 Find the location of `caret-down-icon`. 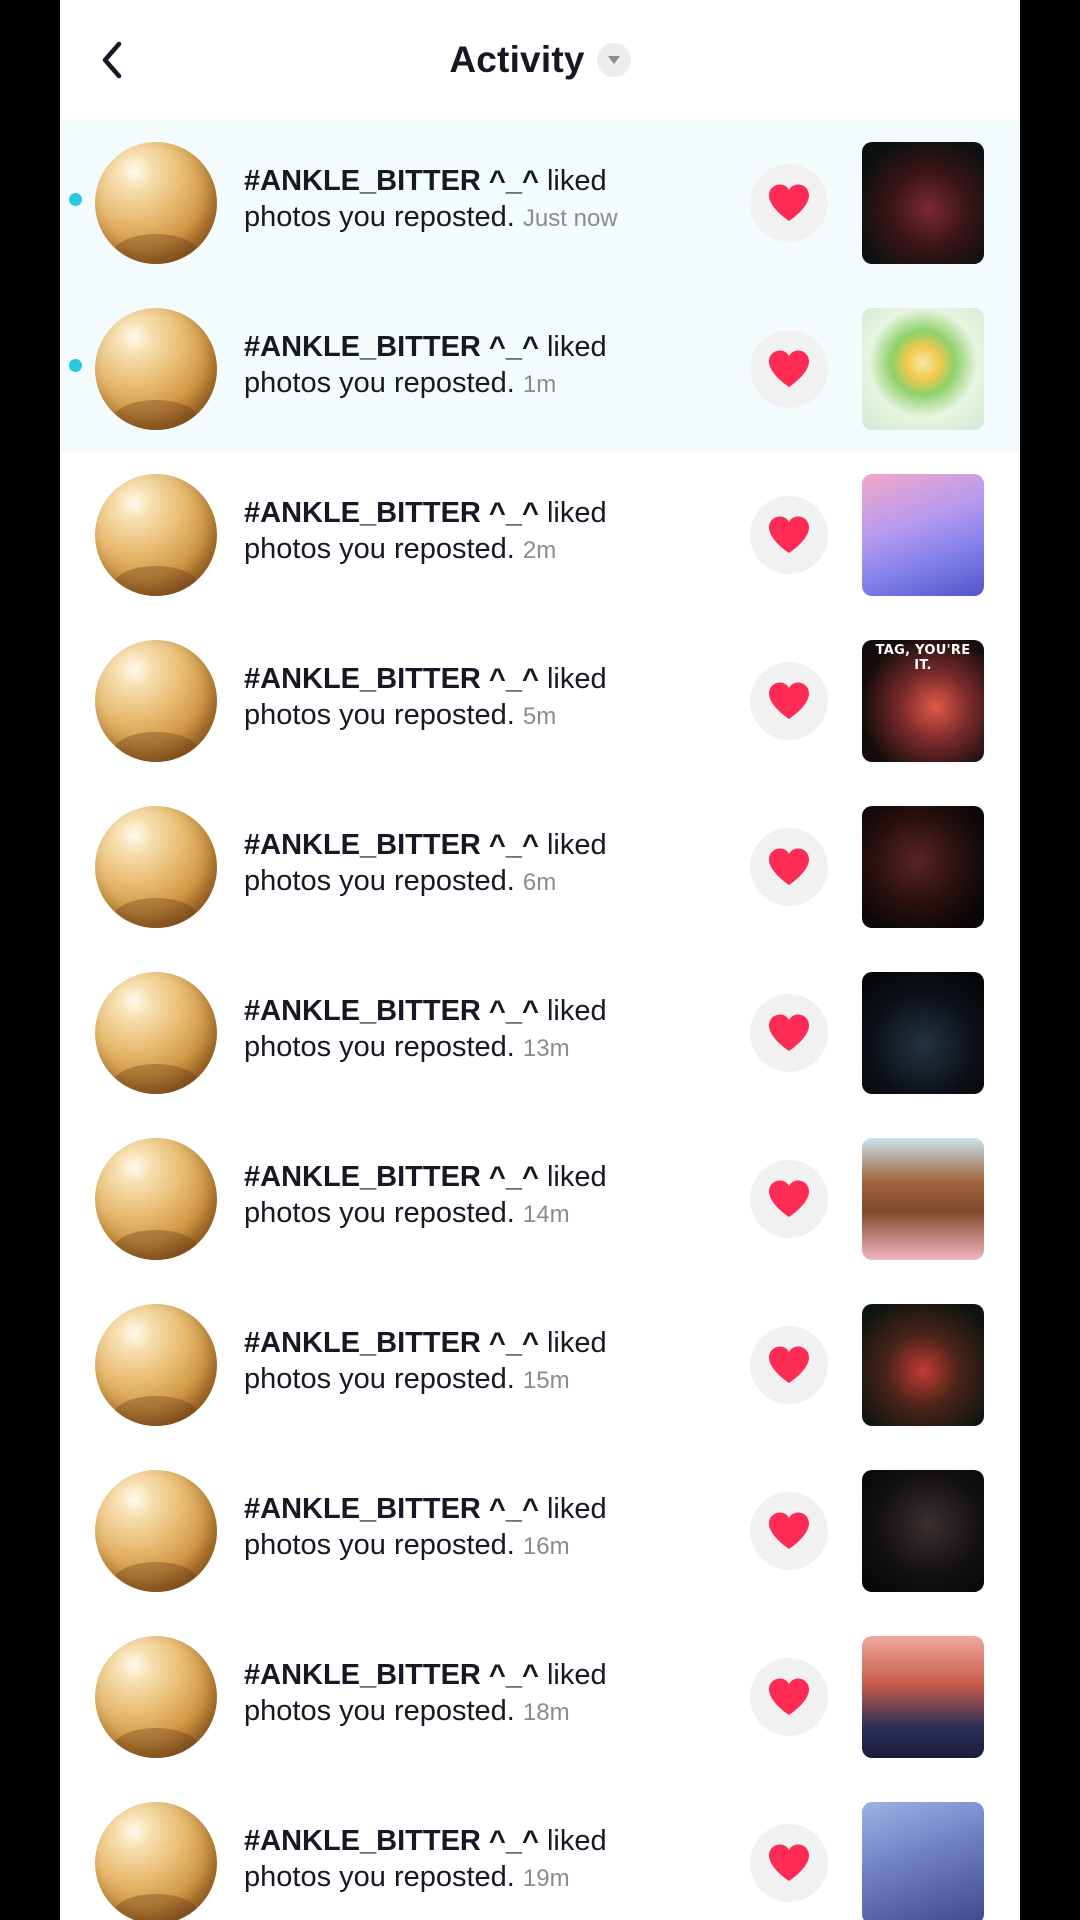

caret-down-icon is located at coordinates (613, 60).